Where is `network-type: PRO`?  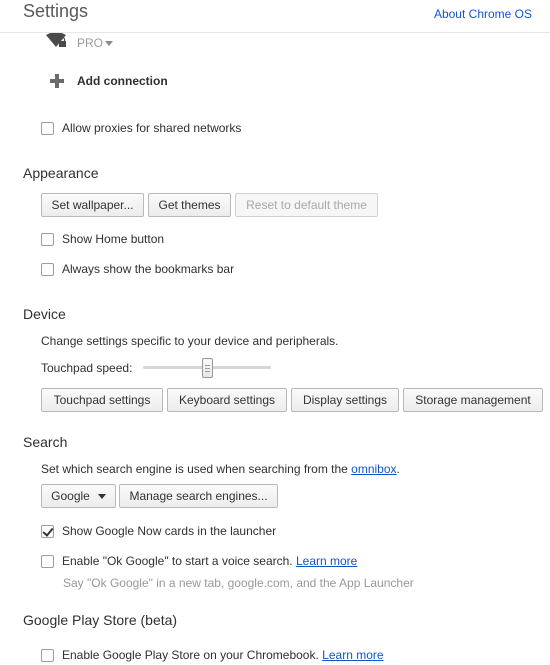
network-type: PRO is located at coordinates (90, 43).